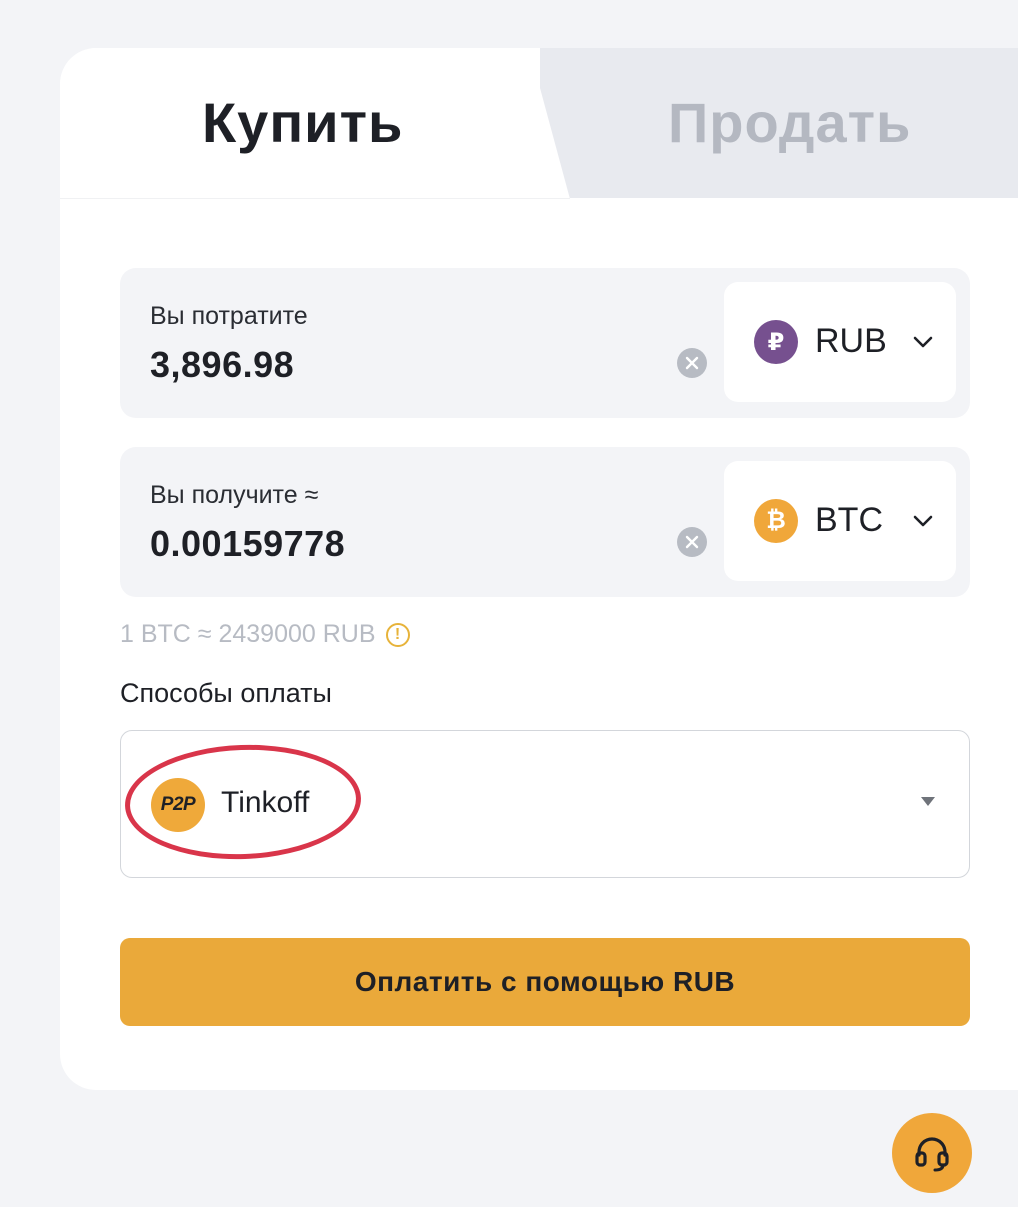 The width and height of the screenshot is (1018, 1207). What do you see at coordinates (849, 520) in the screenshot?
I see `receive-currency-code: BTC` at bounding box center [849, 520].